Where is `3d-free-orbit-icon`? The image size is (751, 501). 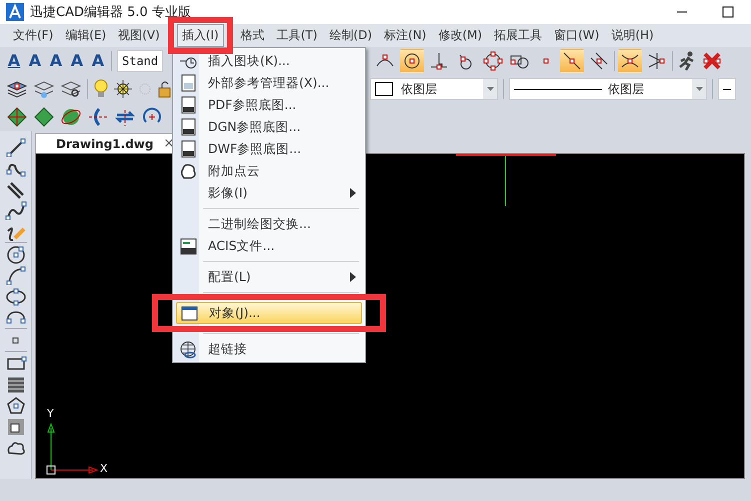 3d-free-orbit-icon is located at coordinates (71, 117).